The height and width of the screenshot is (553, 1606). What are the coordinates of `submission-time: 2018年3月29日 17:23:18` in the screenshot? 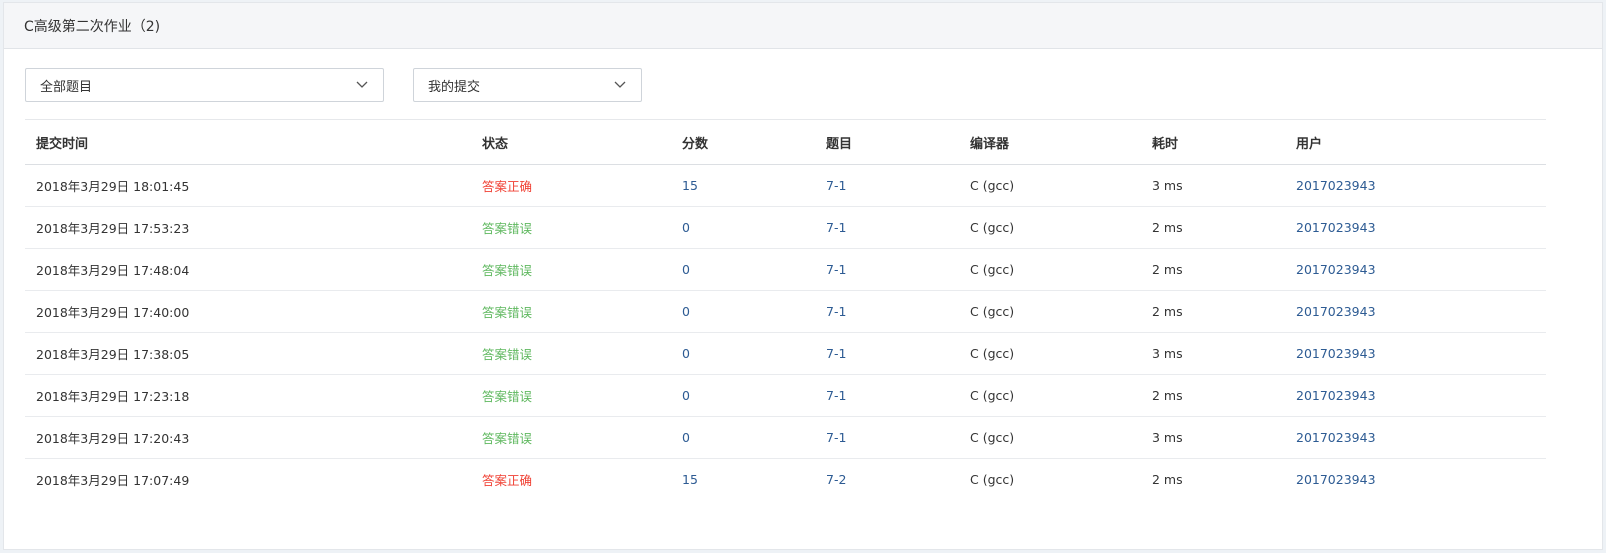 It's located at (113, 396).